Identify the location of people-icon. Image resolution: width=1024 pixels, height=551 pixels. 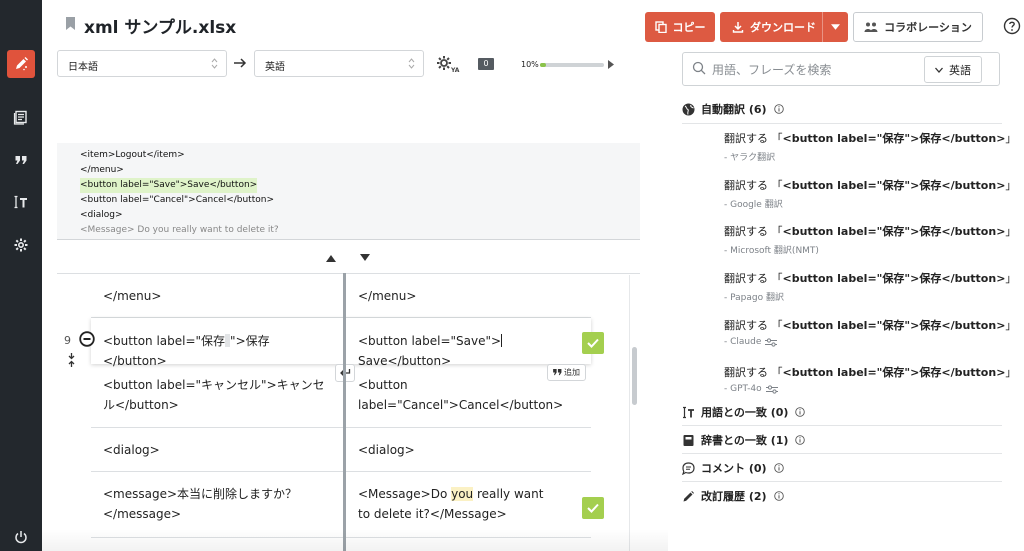
(871, 27).